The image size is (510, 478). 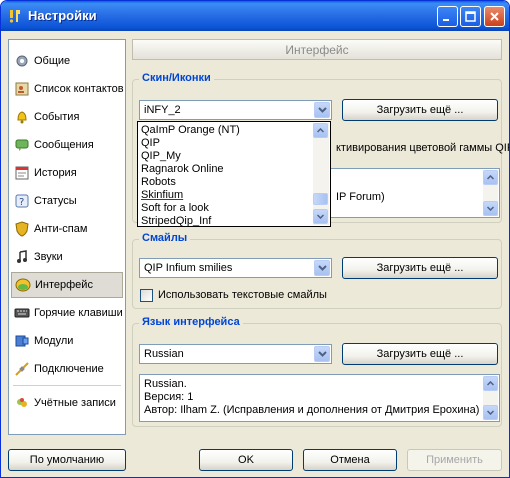 What do you see at coordinates (490, 398) in the screenshot?
I see `language-info-scrollbar` at bounding box center [490, 398].